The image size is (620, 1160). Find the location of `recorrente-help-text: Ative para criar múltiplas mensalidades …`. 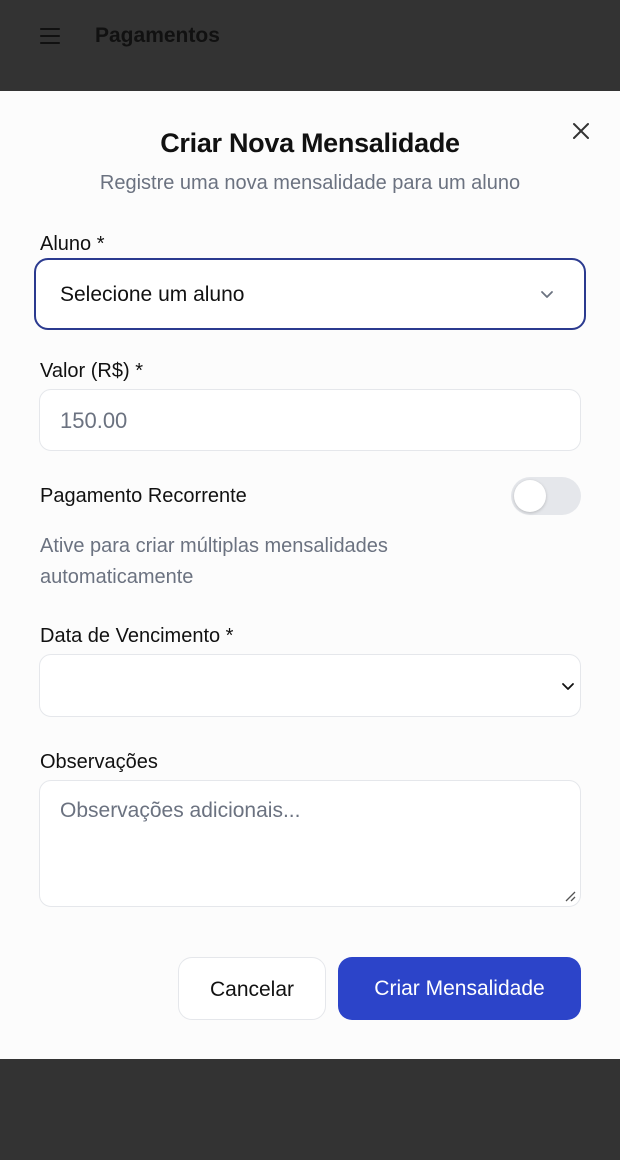

recorrente-help-text: Ative para criar múltiplas mensalidades … is located at coordinates (214, 561).